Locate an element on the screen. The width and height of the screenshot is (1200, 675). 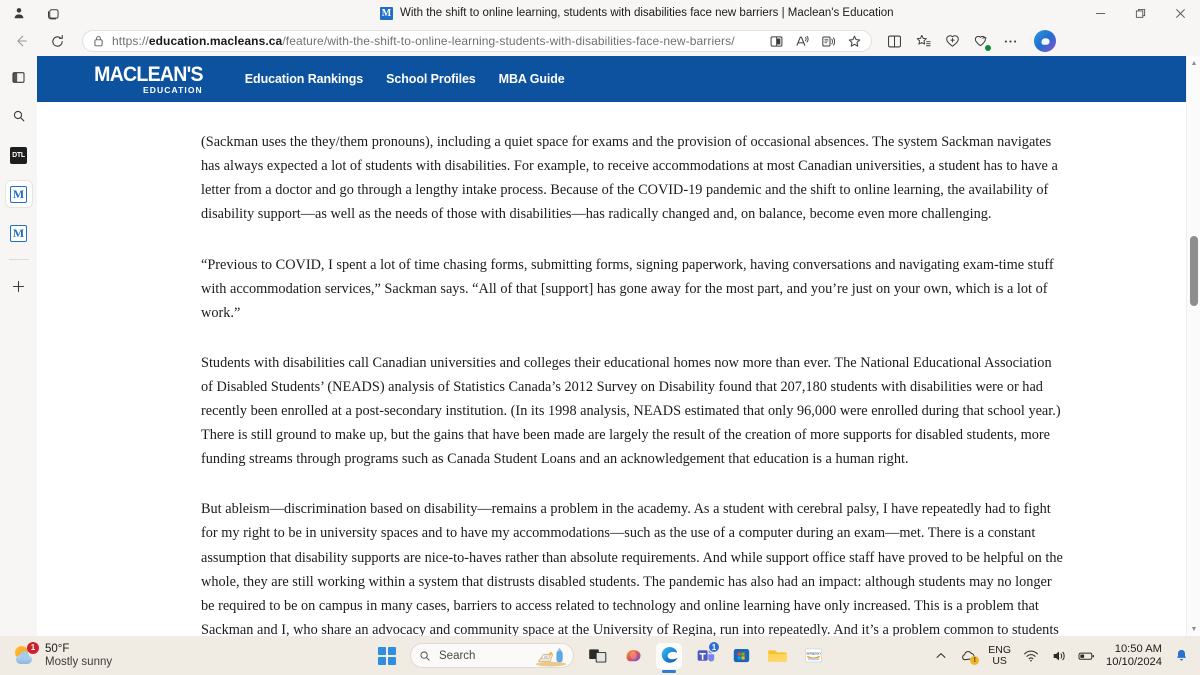
collections-icon is located at coordinates (894, 41).